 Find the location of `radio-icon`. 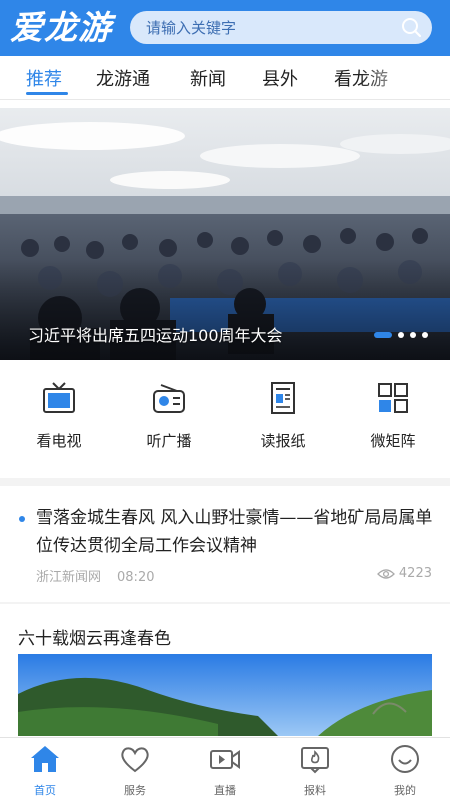

radio-icon is located at coordinates (169, 398).